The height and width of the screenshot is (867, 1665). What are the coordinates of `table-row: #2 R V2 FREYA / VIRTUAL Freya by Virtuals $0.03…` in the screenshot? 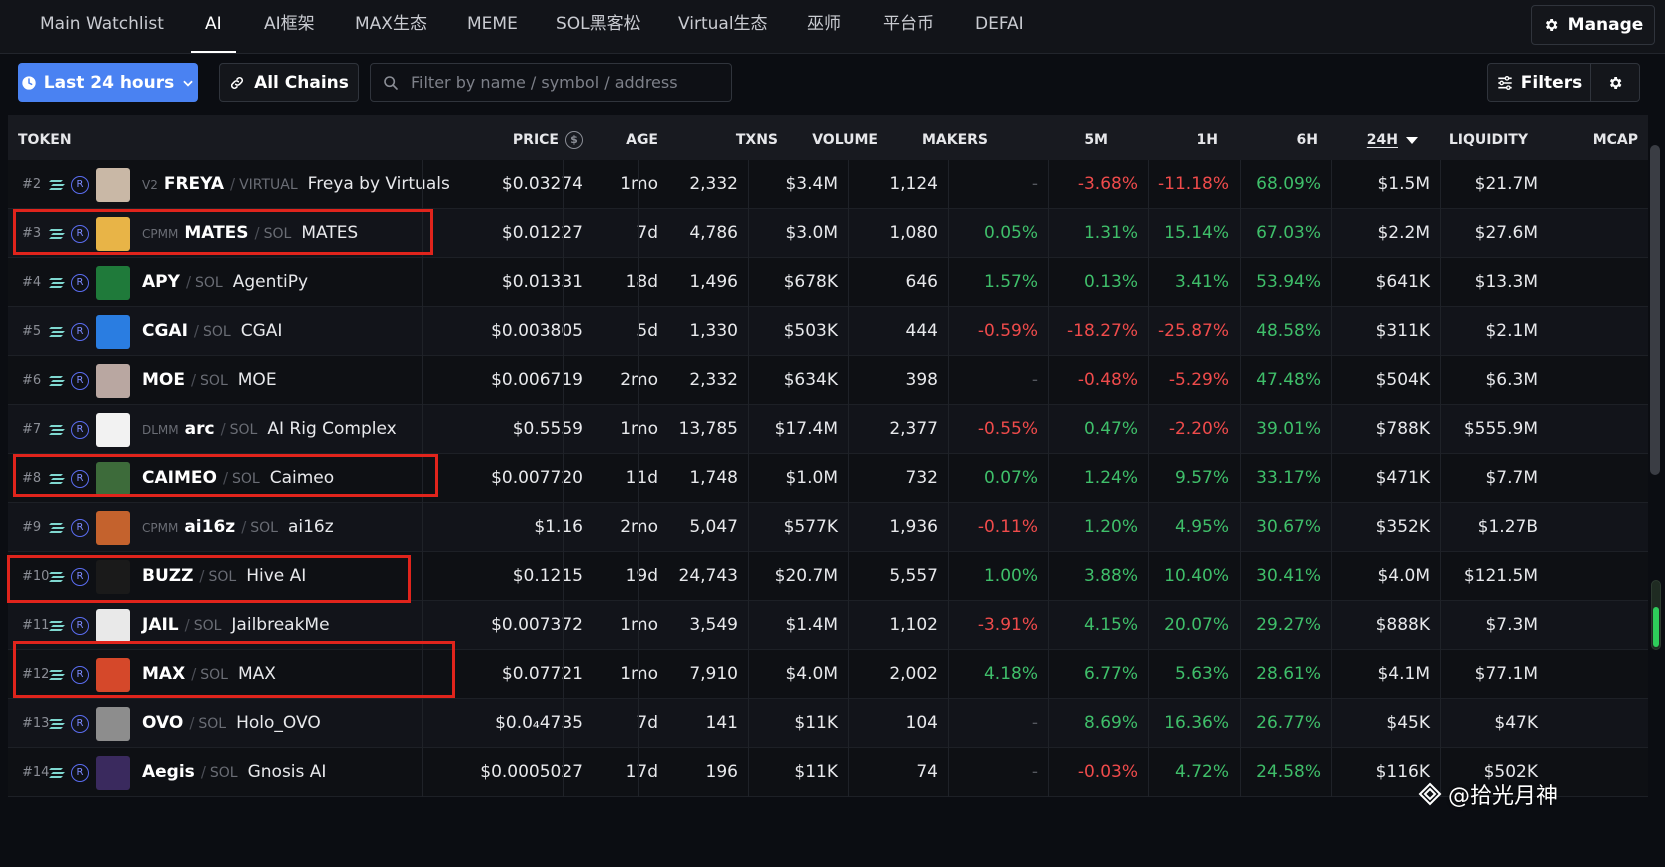 It's located at (828, 184).